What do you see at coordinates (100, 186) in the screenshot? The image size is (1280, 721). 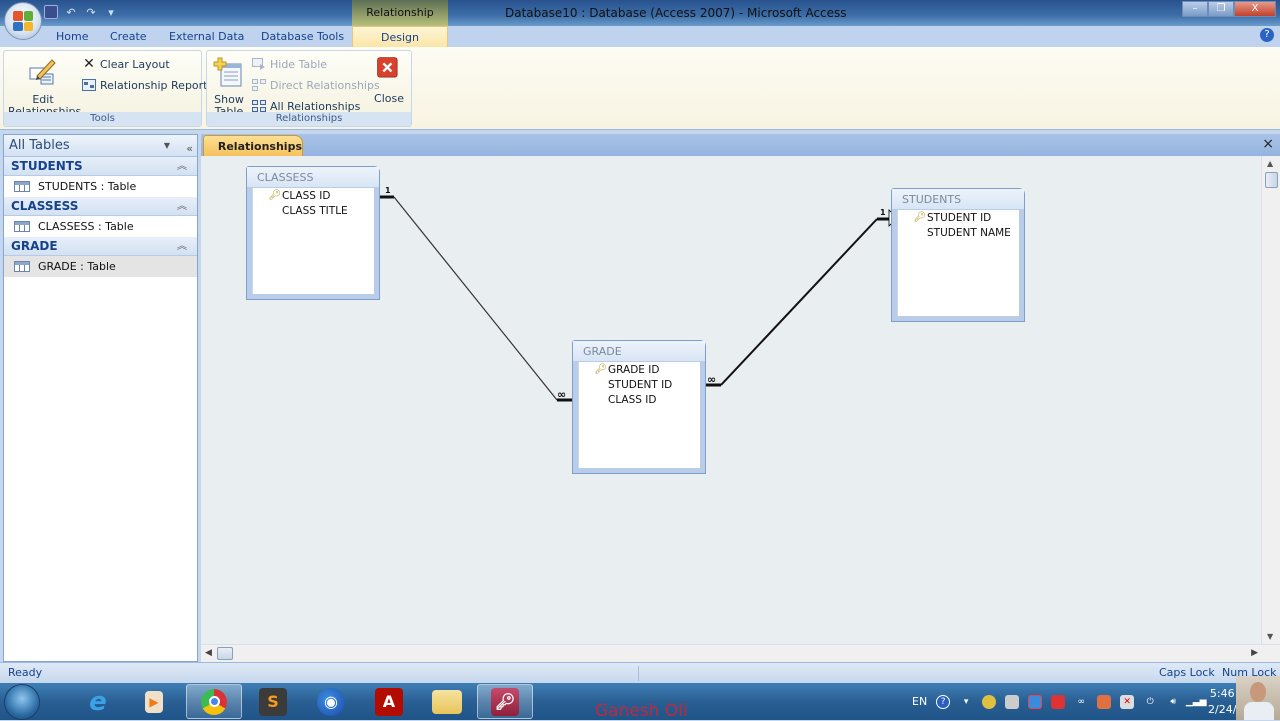 I see `nav-item-students-table: STUDENTS : Table` at bounding box center [100, 186].